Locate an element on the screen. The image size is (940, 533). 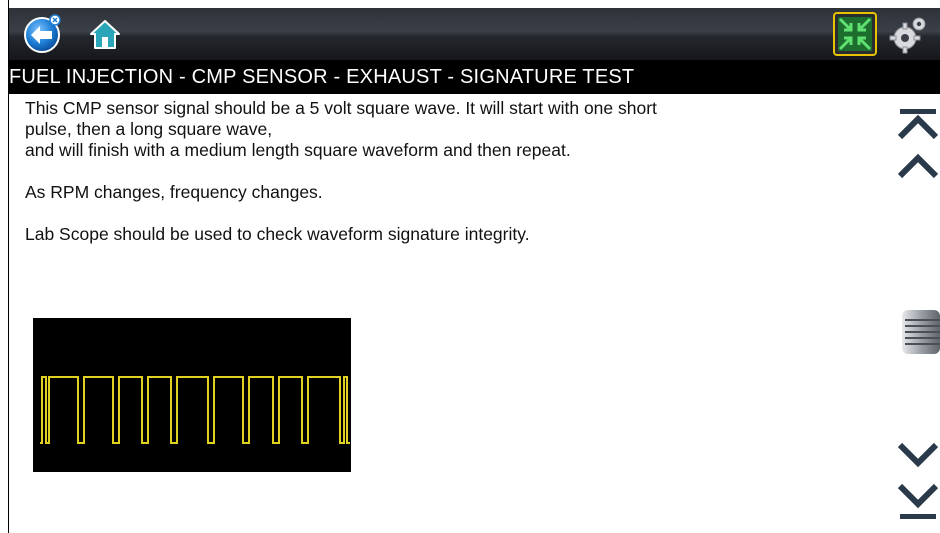
scroll-to-top-button is located at coordinates (918, 125).